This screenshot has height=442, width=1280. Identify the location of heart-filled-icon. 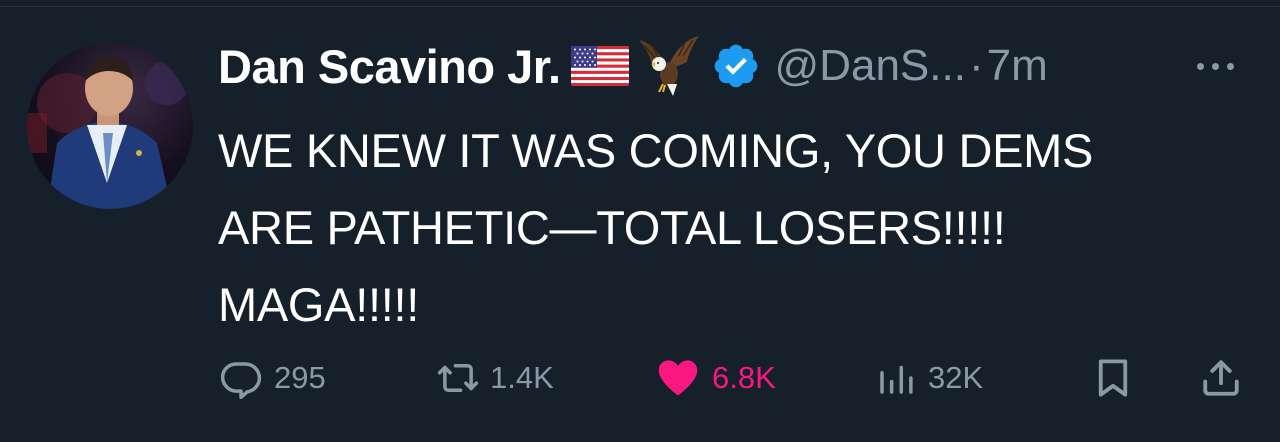
(678, 378).